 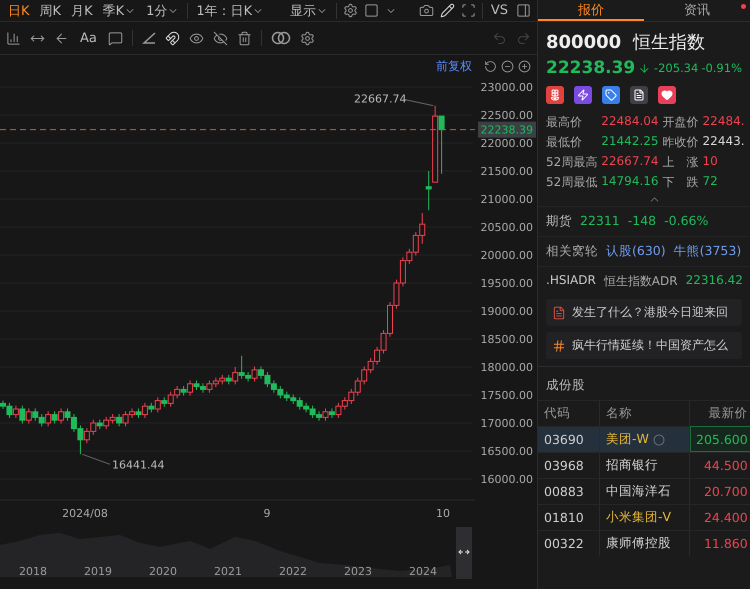 I want to click on camera-icon, so click(x=426, y=10).